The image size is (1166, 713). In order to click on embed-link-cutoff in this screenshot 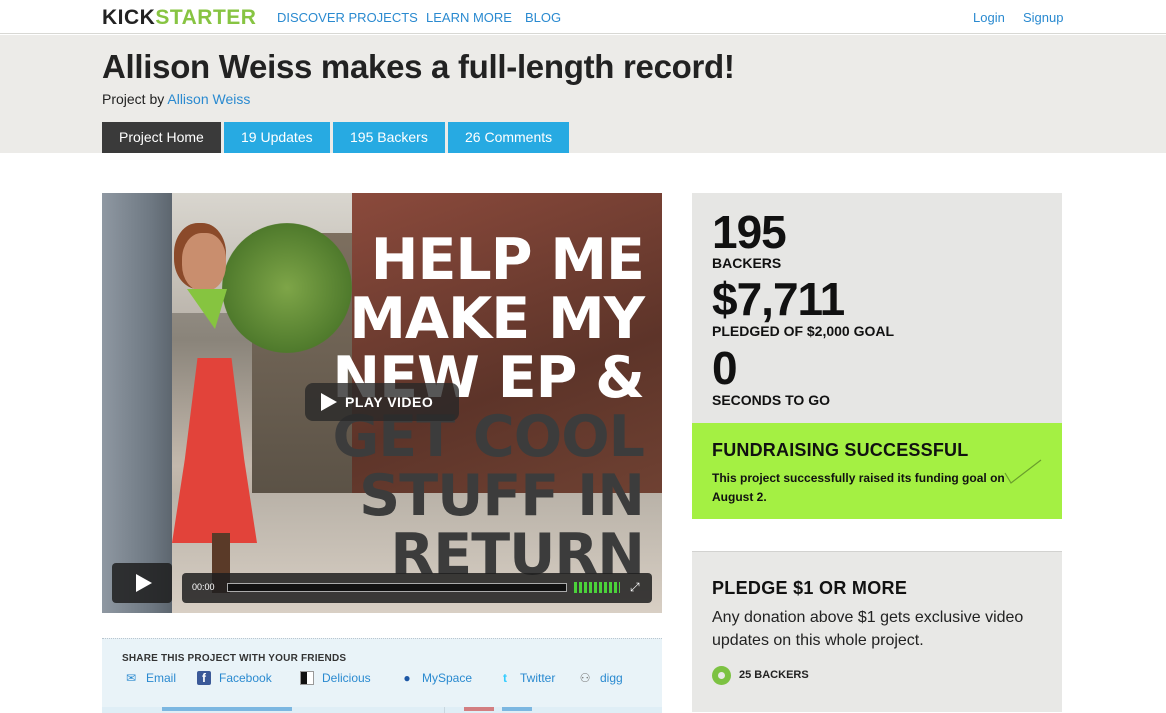, I will do `click(227, 709)`.